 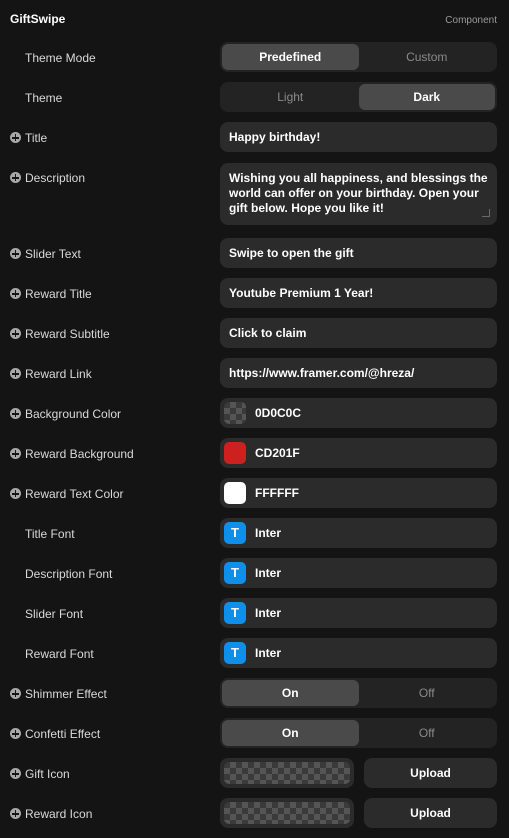 What do you see at coordinates (277, 453) in the screenshot?
I see `reward-background-value: CD201F` at bounding box center [277, 453].